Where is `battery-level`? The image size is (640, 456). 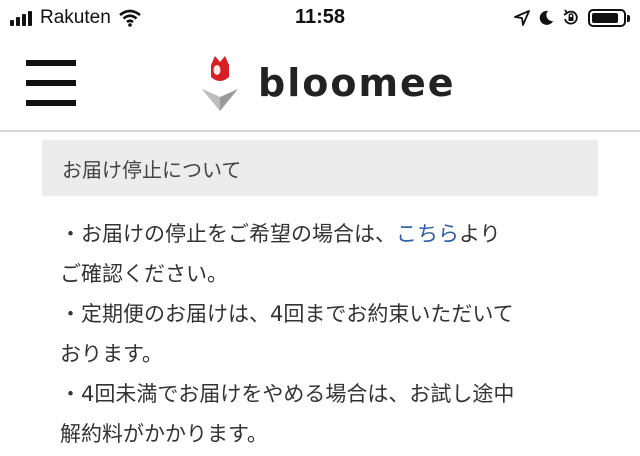
battery-level is located at coordinates (605, 18).